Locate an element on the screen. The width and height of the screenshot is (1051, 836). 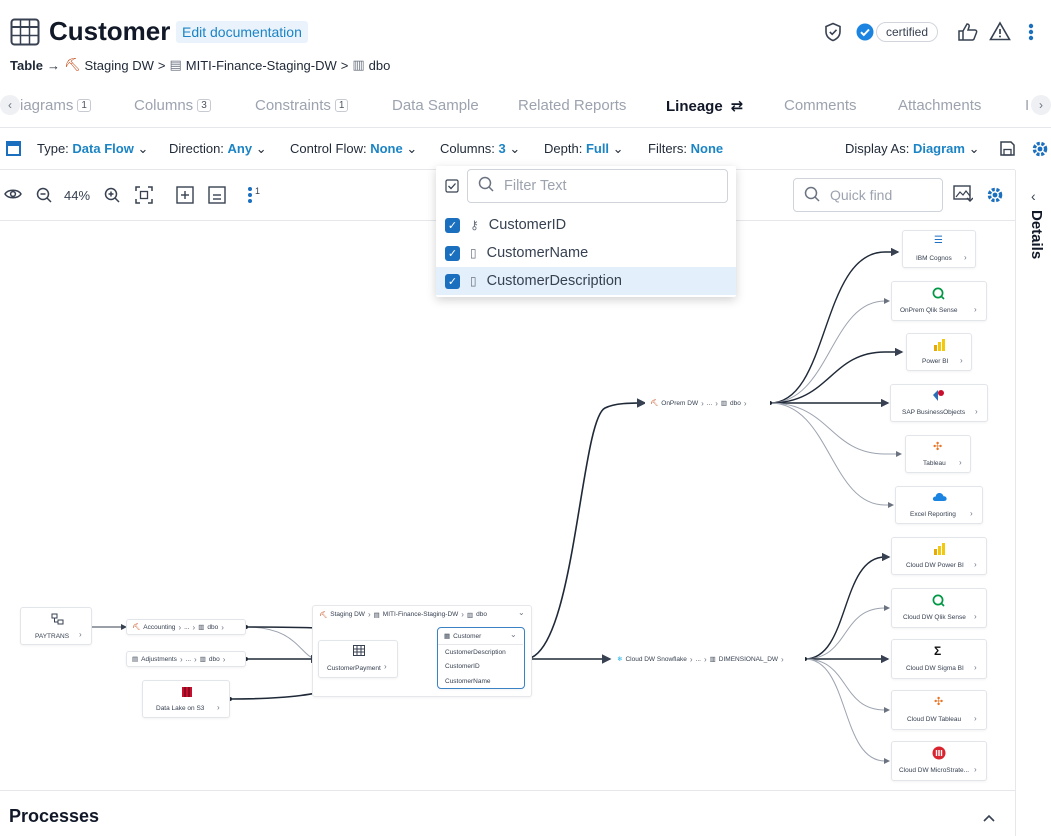
node-cloud-dw-microstrategy: Cloud DW MicroStrate... › is located at coordinates (939, 761).